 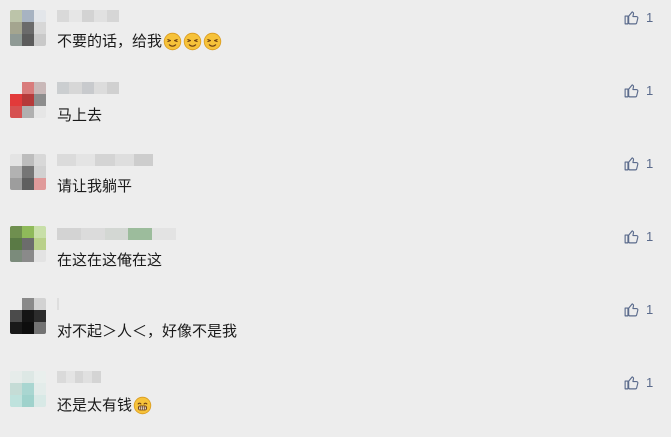 I want to click on comment-body: 马上去, so click(x=80, y=115).